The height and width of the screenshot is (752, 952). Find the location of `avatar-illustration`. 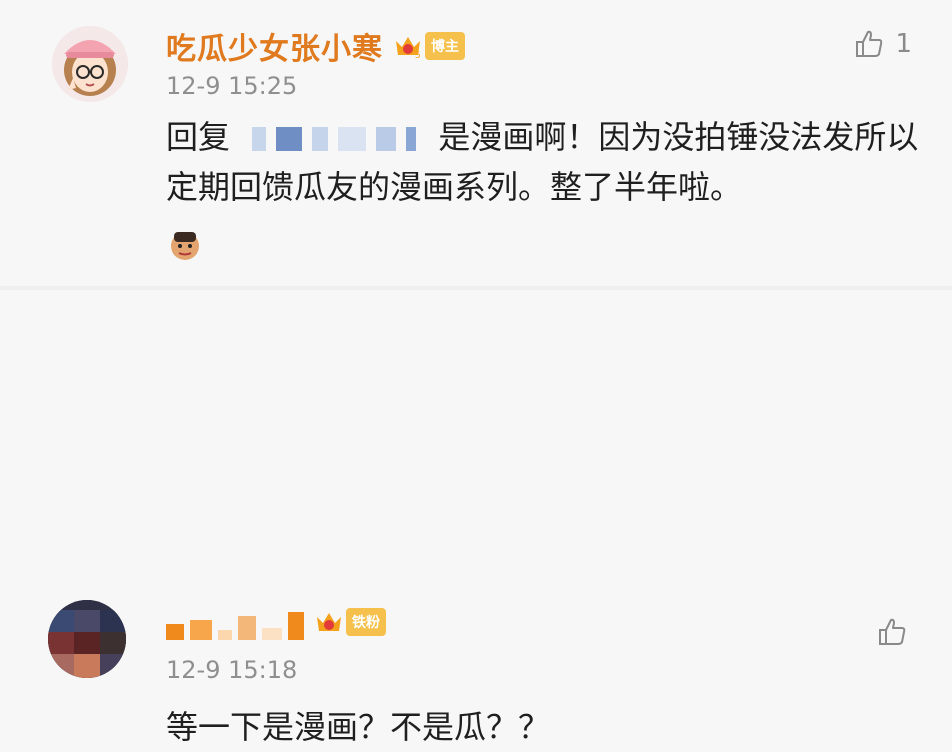

avatar-illustration is located at coordinates (90, 64).